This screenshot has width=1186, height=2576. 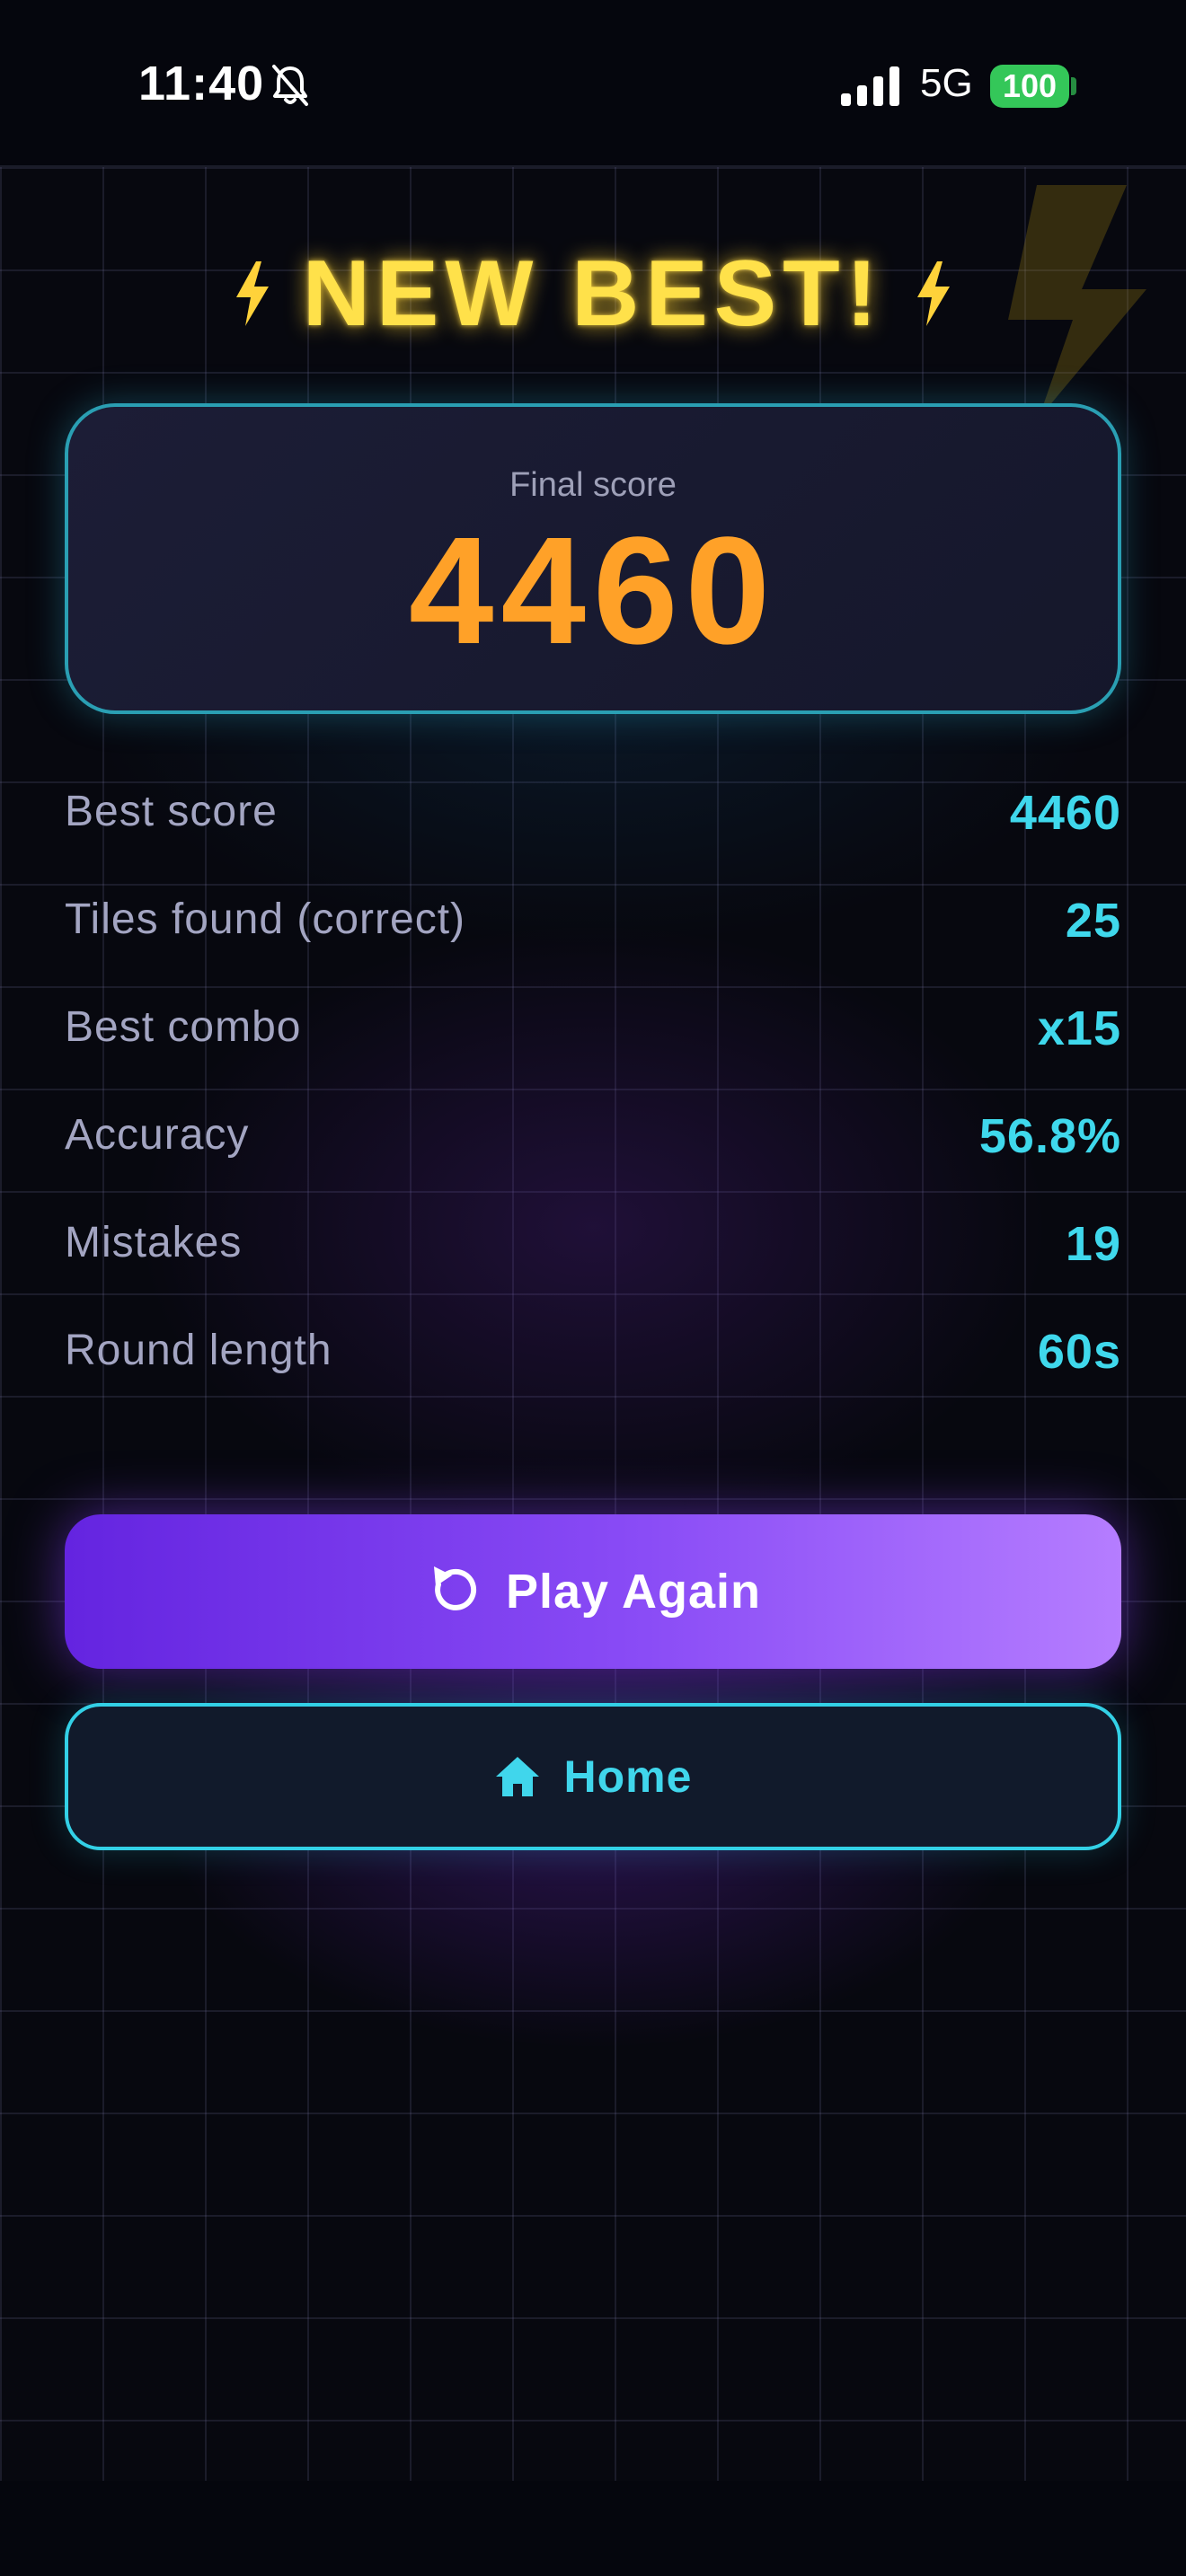 What do you see at coordinates (593, 591) in the screenshot?
I see `final-score-value: 4460` at bounding box center [593, 591].